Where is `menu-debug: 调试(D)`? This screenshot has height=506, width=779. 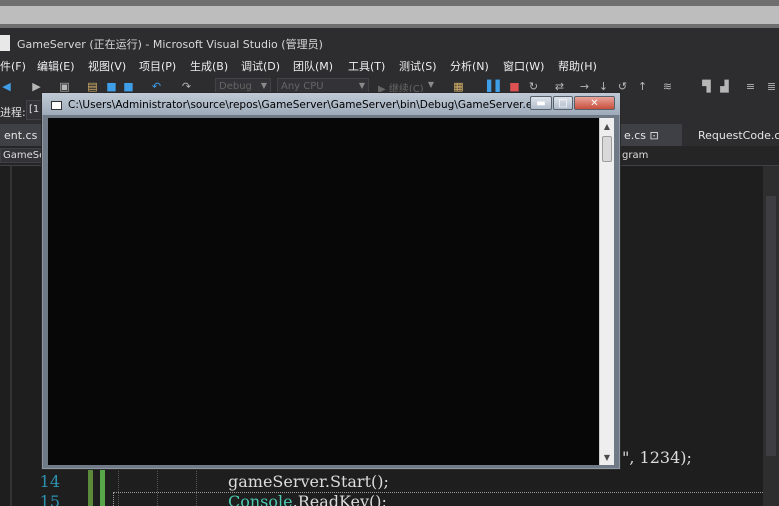
menu-debug: 调试(D) is located at coordinates (260, 66).